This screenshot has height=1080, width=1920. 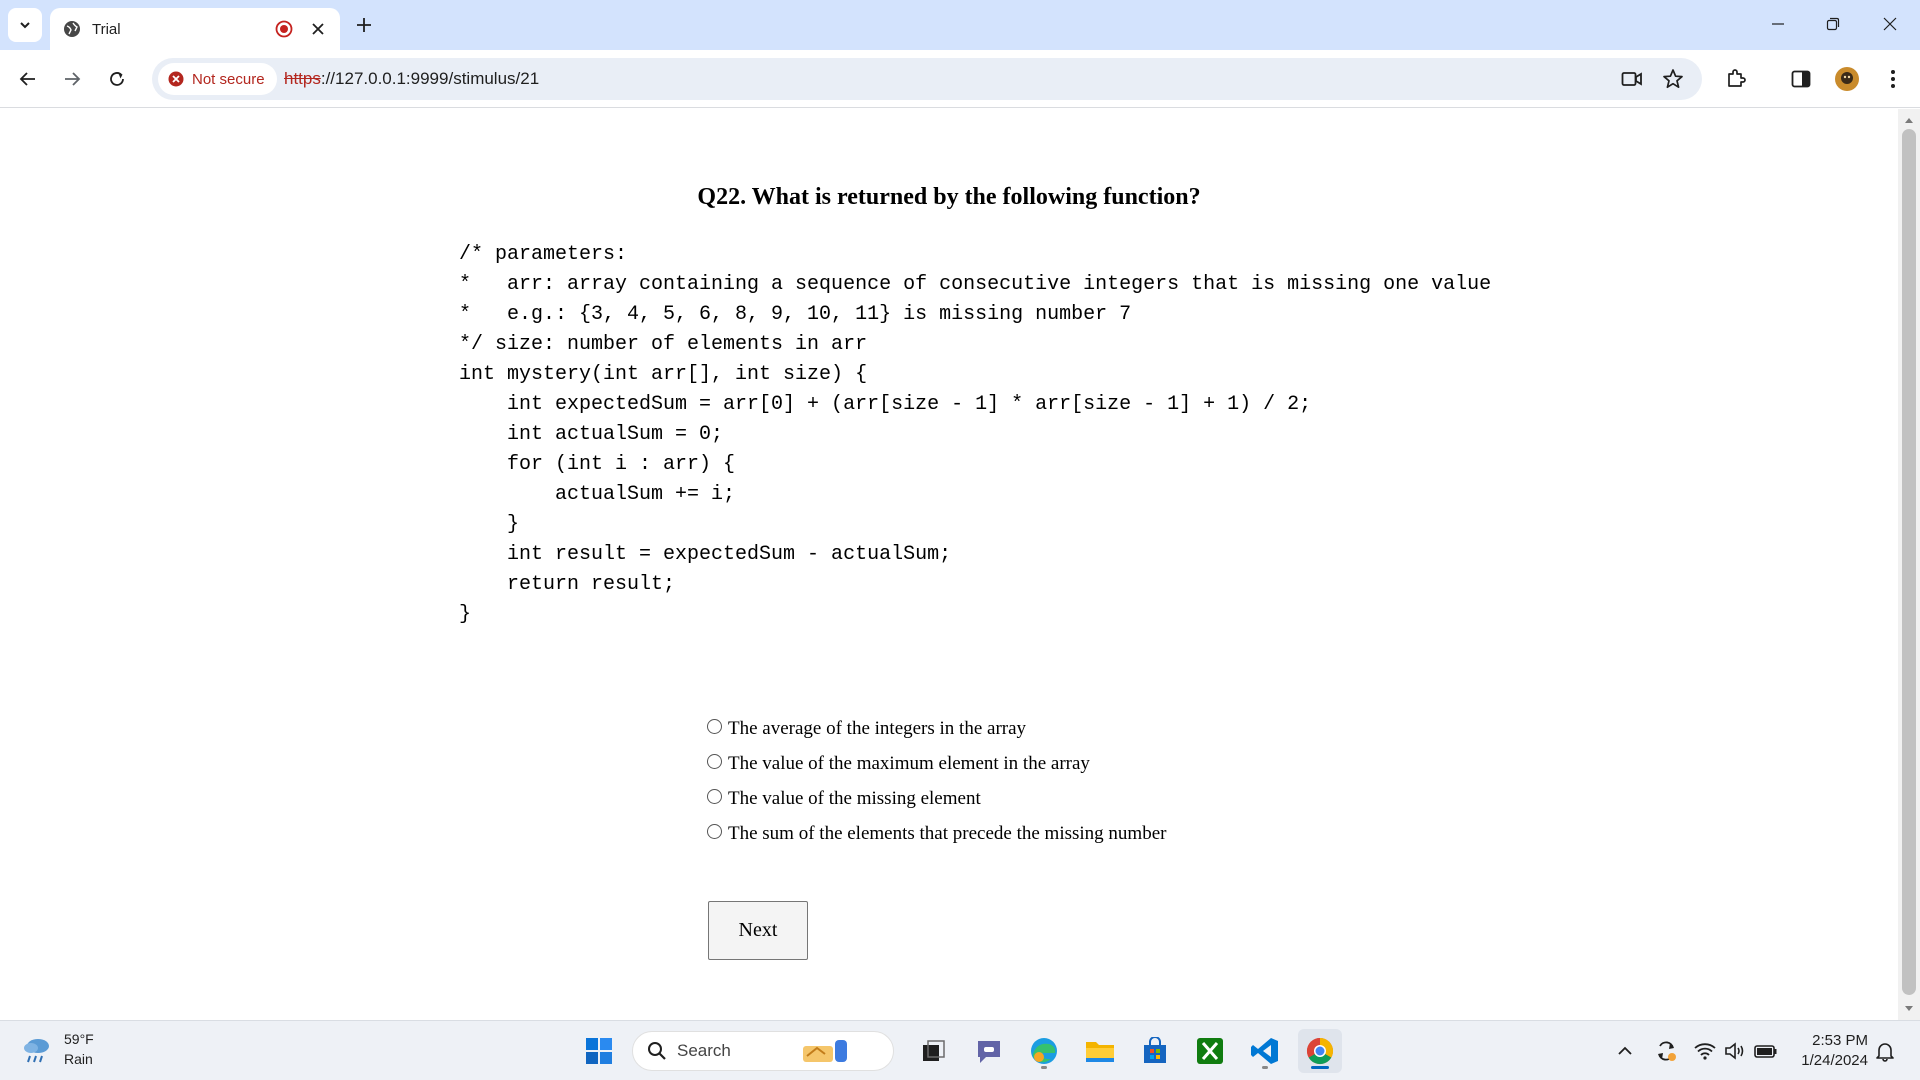 I want to click on edge-icon, so click(x=1044, y=1051).